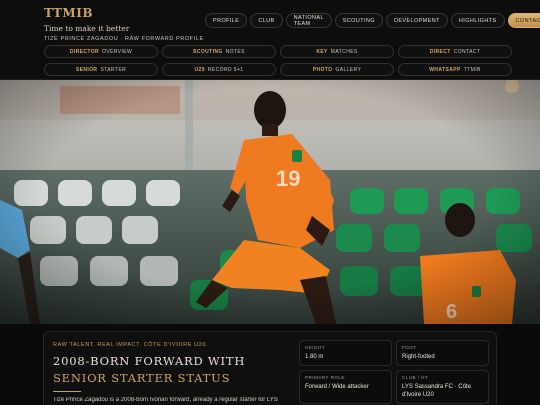 Image resolution: width=540 pixels, height=405 pixels. Describe the element at coordinates (322, 69) in the screenshot. I see `quick-key: Photo` at that location.